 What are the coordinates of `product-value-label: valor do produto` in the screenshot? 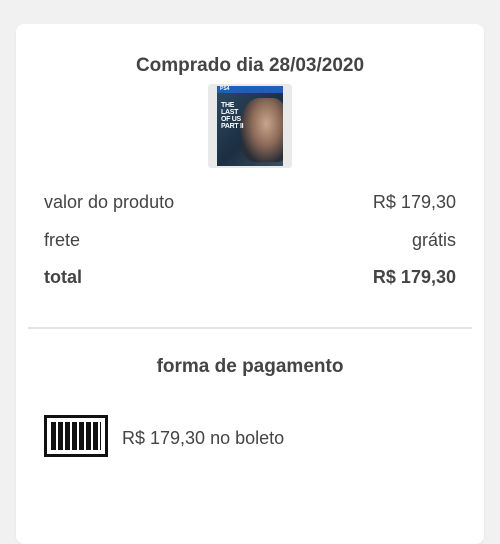 It's located at (109, 202).